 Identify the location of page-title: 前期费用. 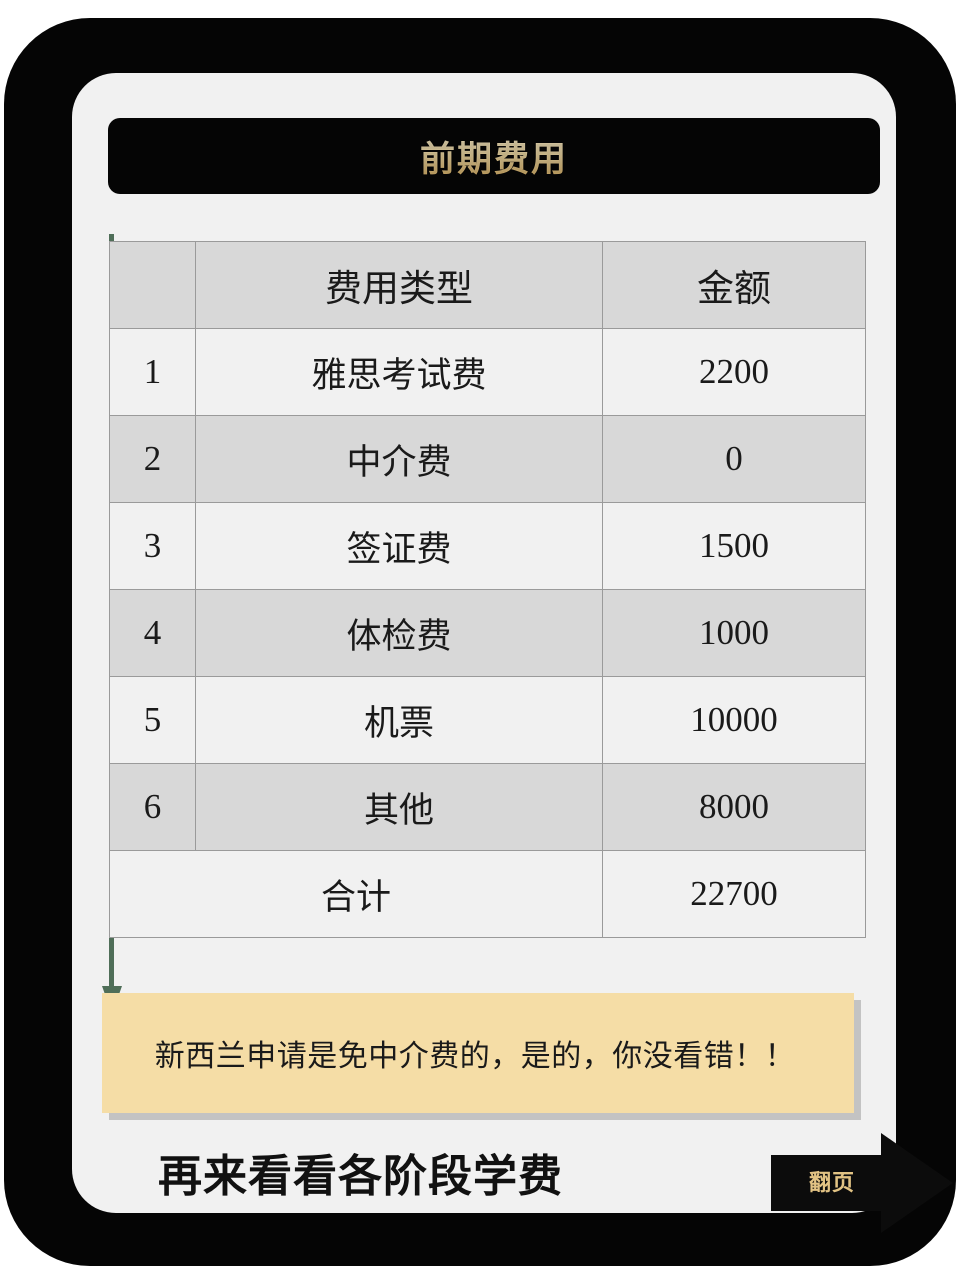
(494, 156).